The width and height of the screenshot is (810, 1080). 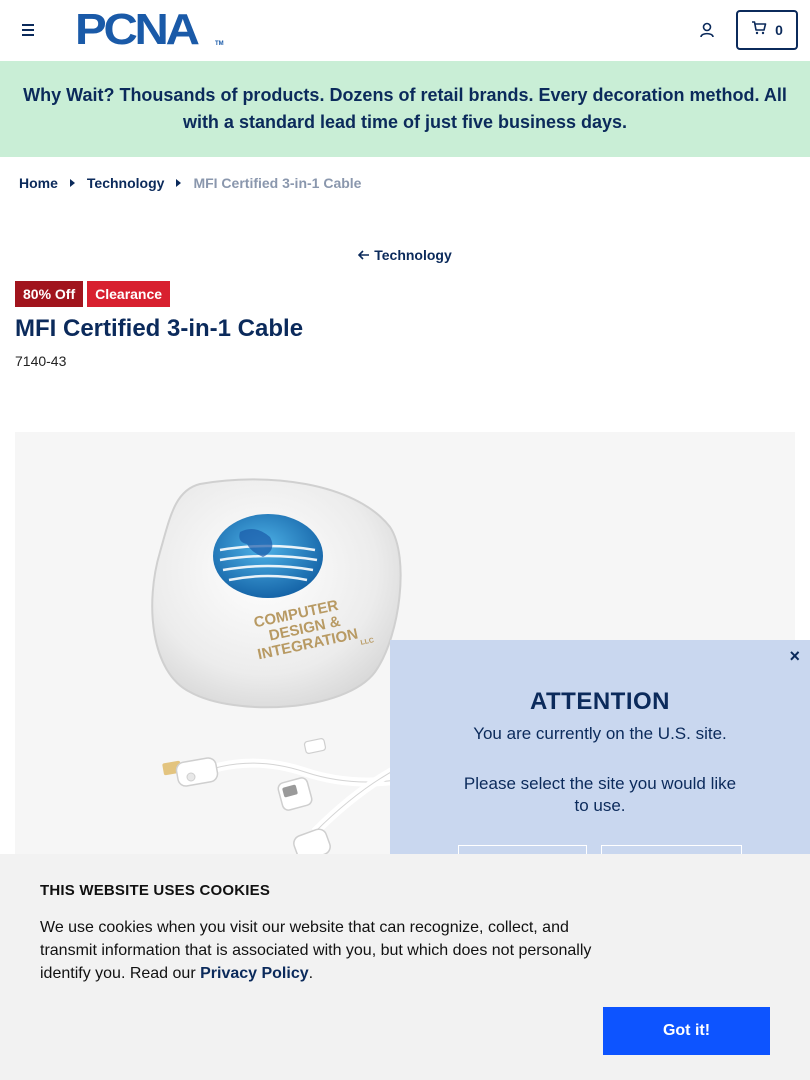 What do you see at coordinates (759, 30) in the screenshot?
I see `cart-icon` at bounding box center [759, 30].